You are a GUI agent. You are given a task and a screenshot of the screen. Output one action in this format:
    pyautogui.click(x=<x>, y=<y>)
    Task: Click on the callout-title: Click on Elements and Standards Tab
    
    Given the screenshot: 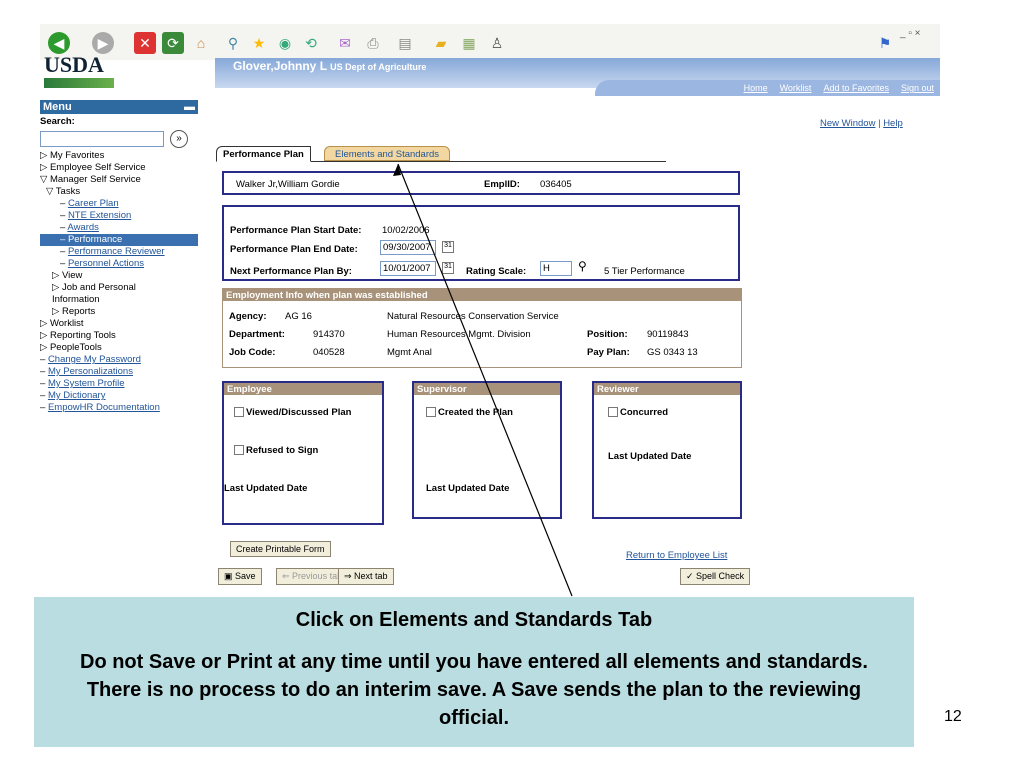 What is the action you would take?
    pyautogui.click(x=474, y=620)
    